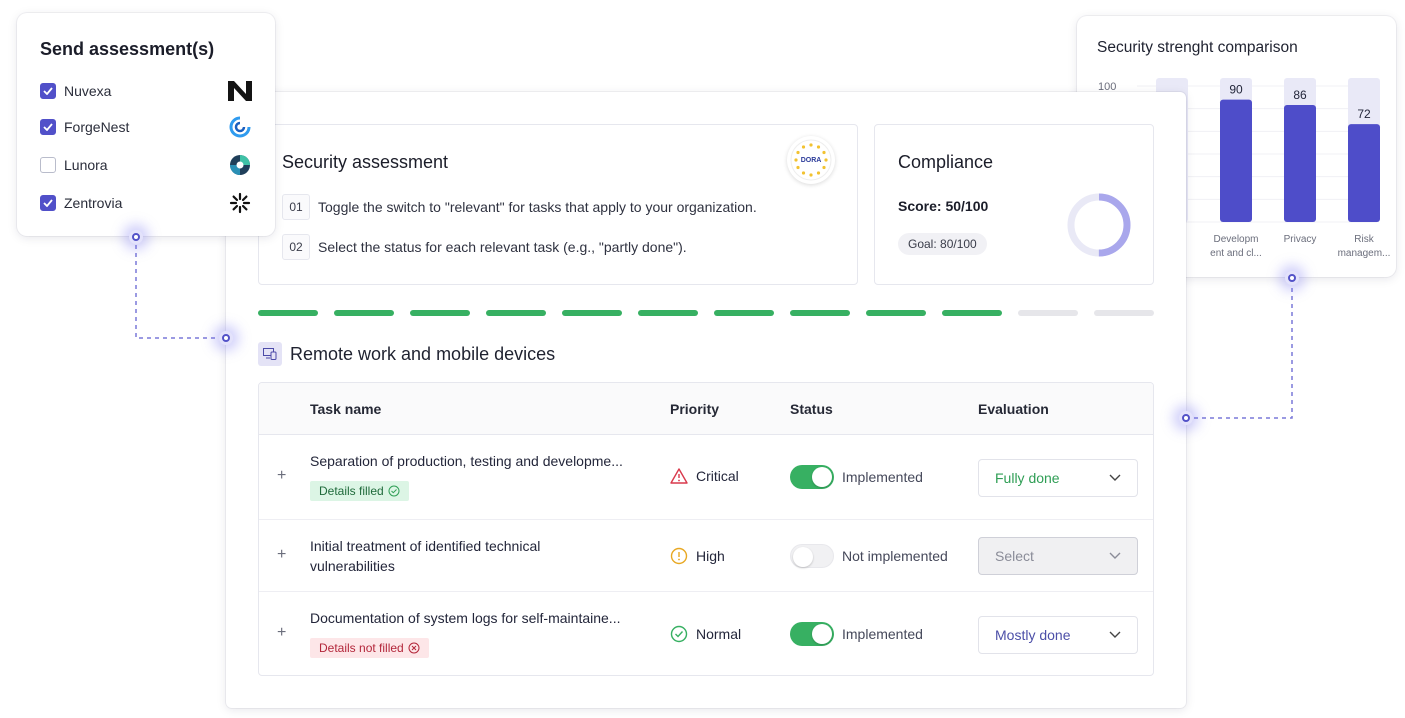 The image size is (1405, 718). What do you see at coordinates (240, 127) in the screenshot?
I see `forgenest-logo-icon` at bounding box center [240, 127].